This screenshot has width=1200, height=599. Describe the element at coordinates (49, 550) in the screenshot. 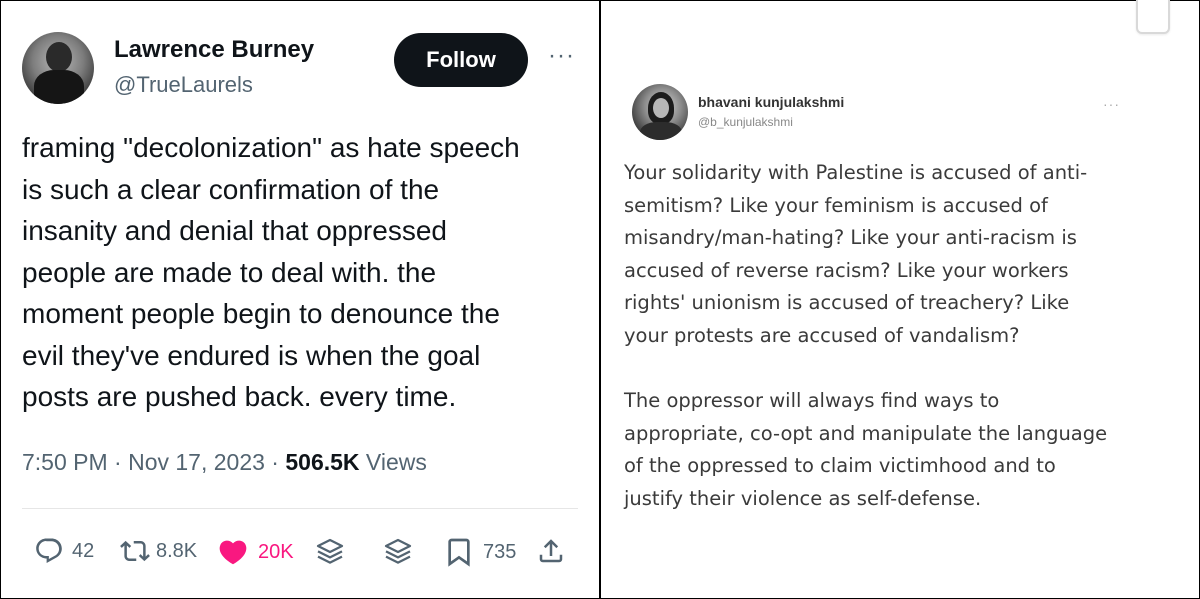

I see `reply-icon` at that location.